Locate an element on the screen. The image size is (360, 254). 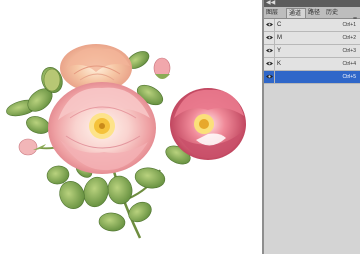
channel-name: K is located at coordinates (279, 64).